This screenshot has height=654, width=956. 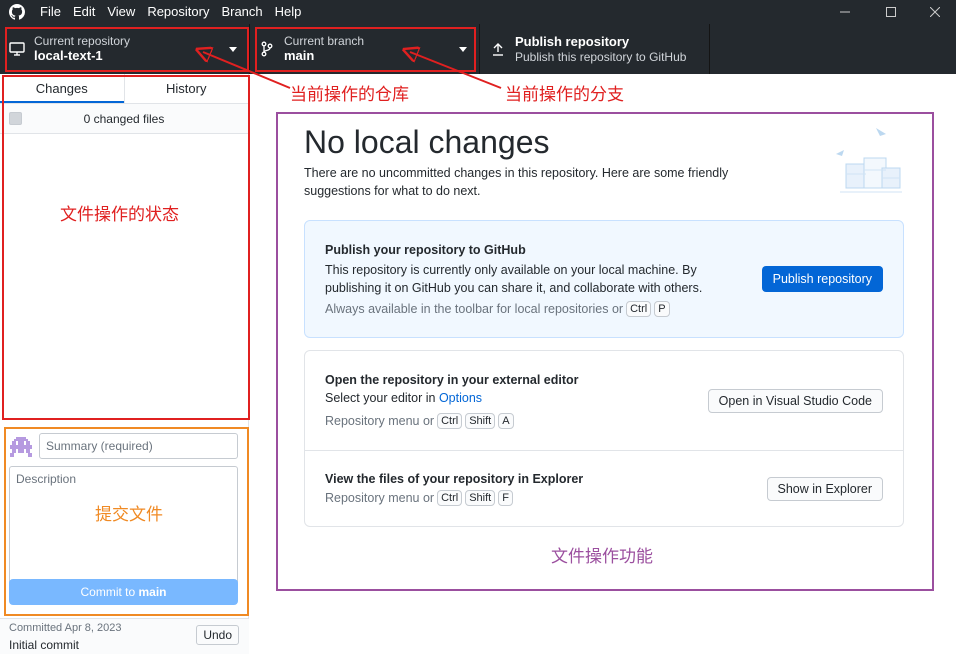 What do you see at coordinates (21, 448) in the screenshot?
I see `avatar` at bounding box center [21, 448].